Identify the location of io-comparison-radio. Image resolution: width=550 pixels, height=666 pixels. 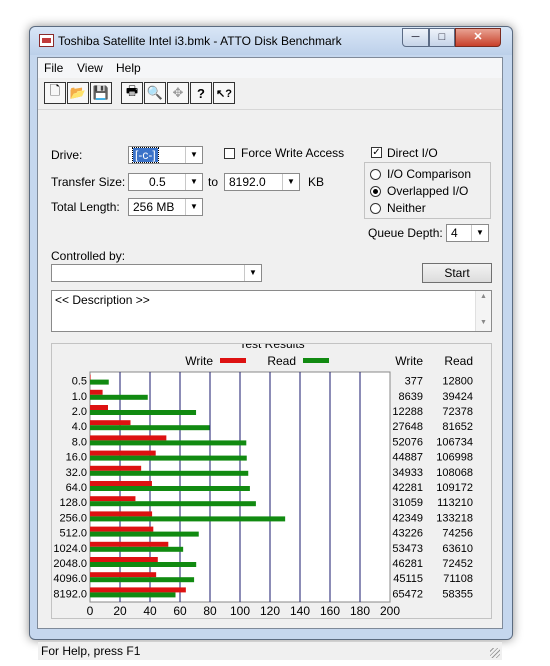
(375, 174).